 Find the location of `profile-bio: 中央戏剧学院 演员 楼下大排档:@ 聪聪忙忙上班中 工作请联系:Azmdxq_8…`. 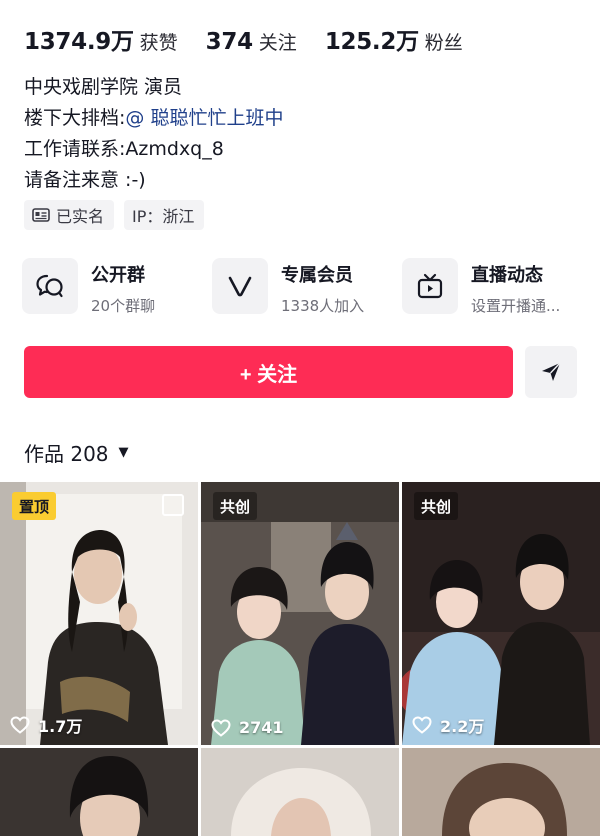

profile-bio: 中央戏剧学院 演员 楼下大排档:@ 聪聪忙忙上班中 工作请联系:Azmdxq_8… is located at coordinates (153, 134).